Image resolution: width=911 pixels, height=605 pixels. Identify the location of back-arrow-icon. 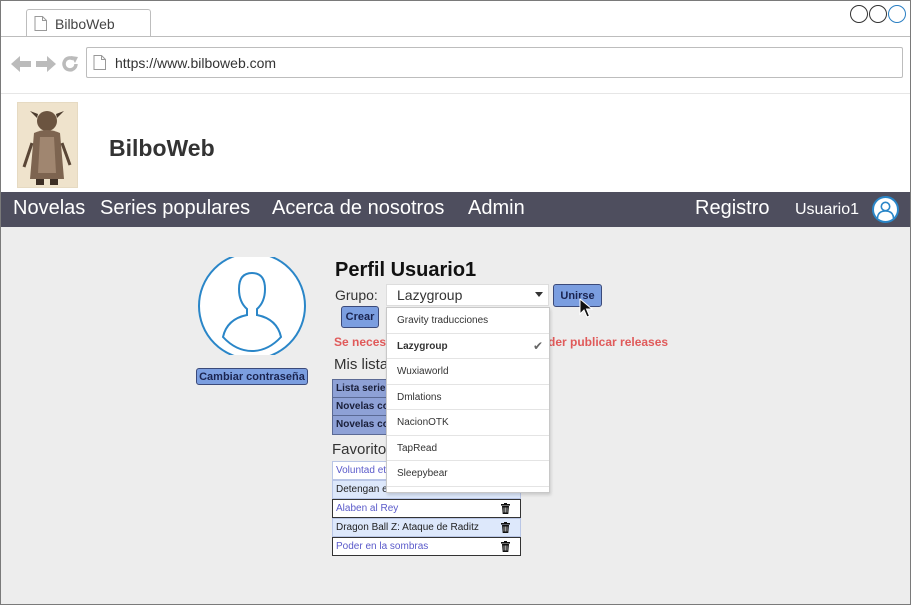
(21, 64).